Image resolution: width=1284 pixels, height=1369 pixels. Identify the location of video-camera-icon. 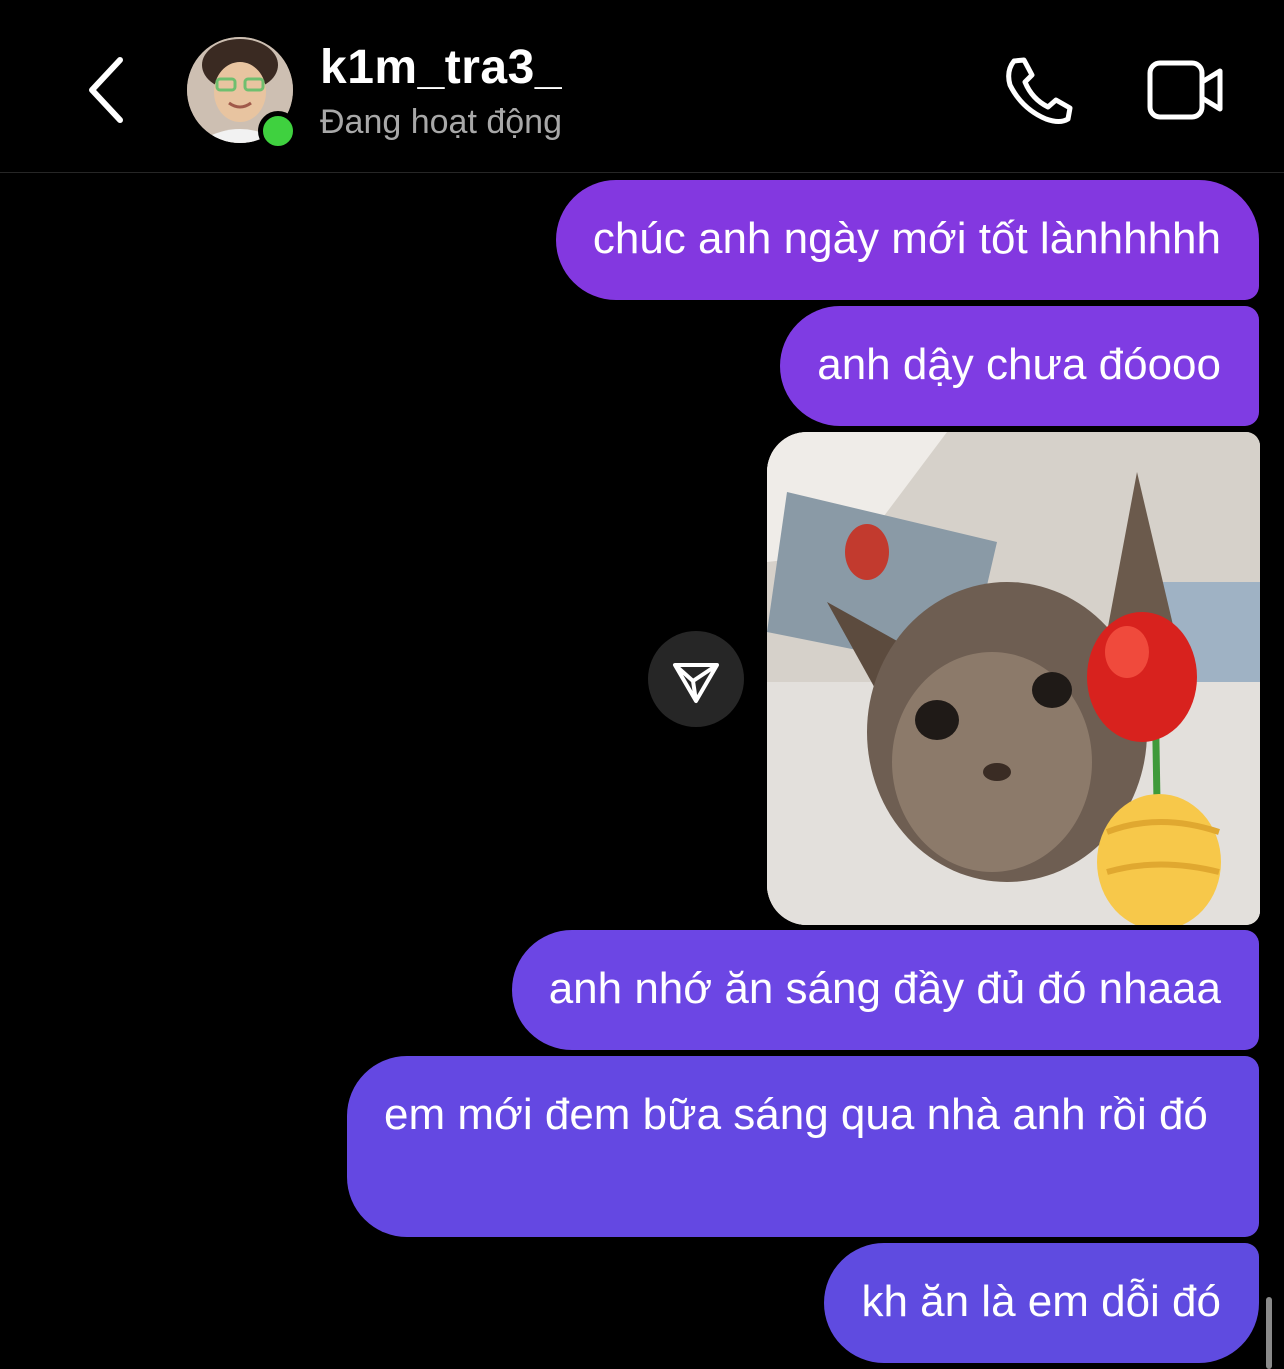
(1185, 90).